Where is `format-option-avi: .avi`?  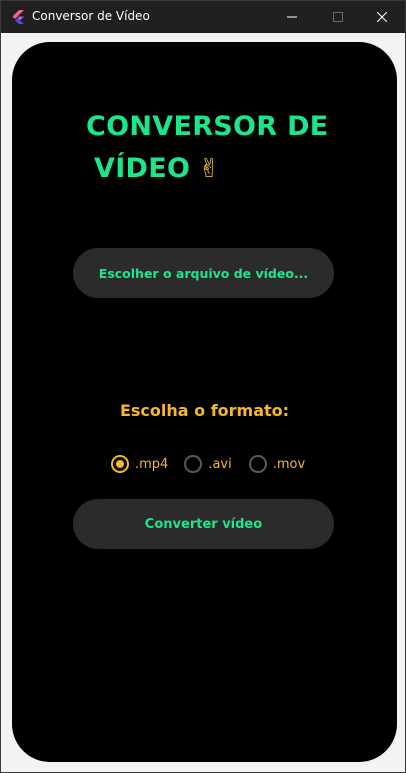 format-option-avi: .avi is located at coordinates (208, 464).